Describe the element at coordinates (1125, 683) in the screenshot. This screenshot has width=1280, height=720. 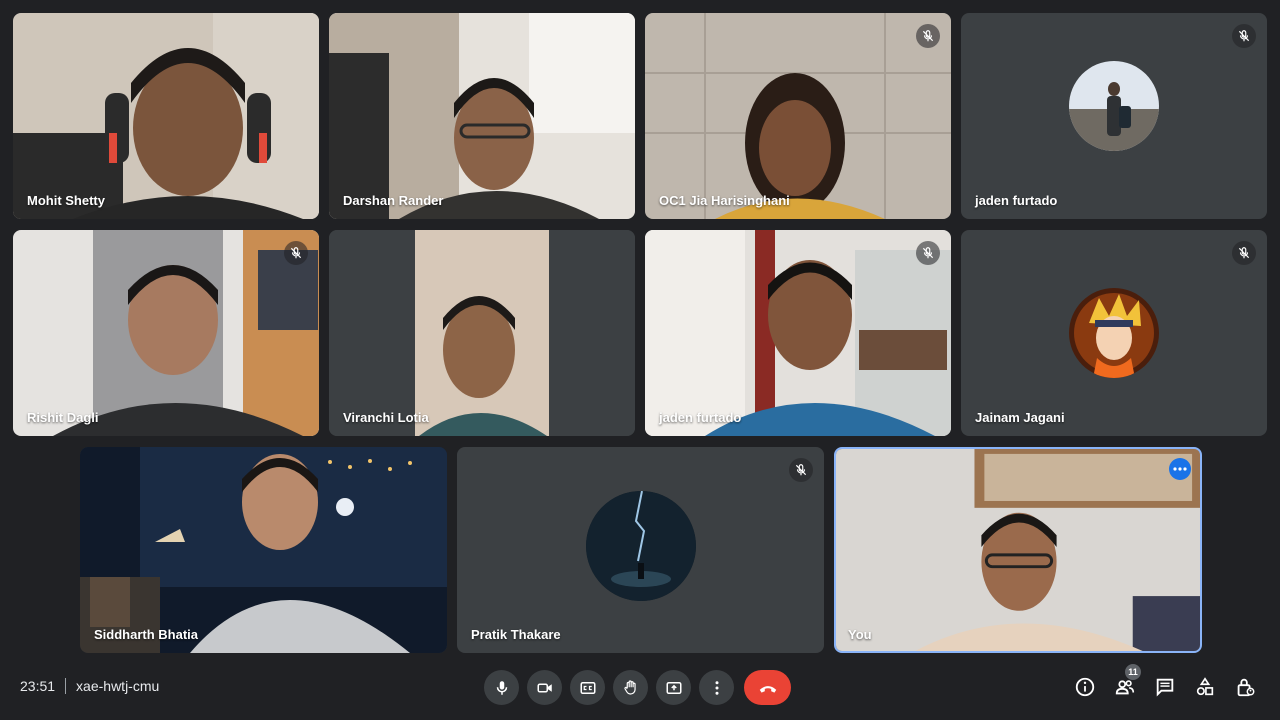
I see `people-button: 11` at that location.